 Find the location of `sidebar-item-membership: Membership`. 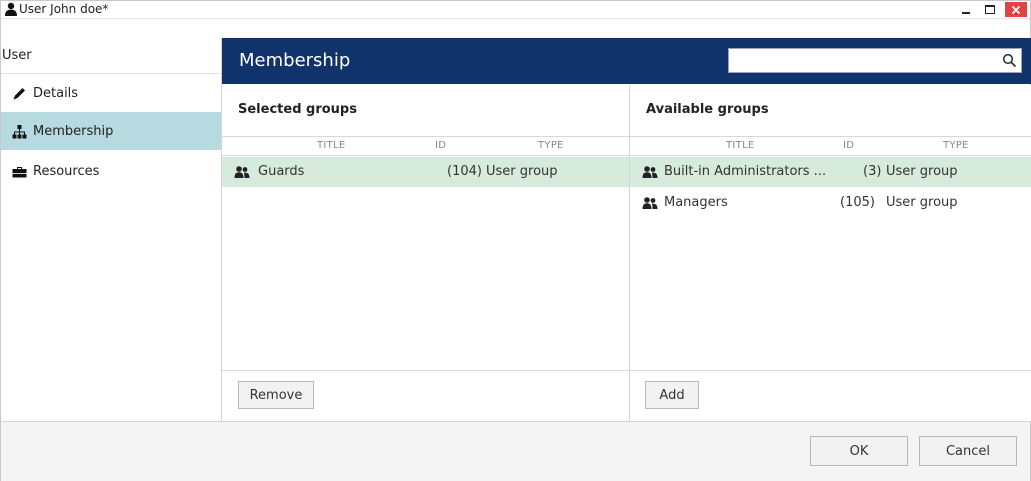

sidebar-item-membership: Membership is located at coordinates (111, 131).